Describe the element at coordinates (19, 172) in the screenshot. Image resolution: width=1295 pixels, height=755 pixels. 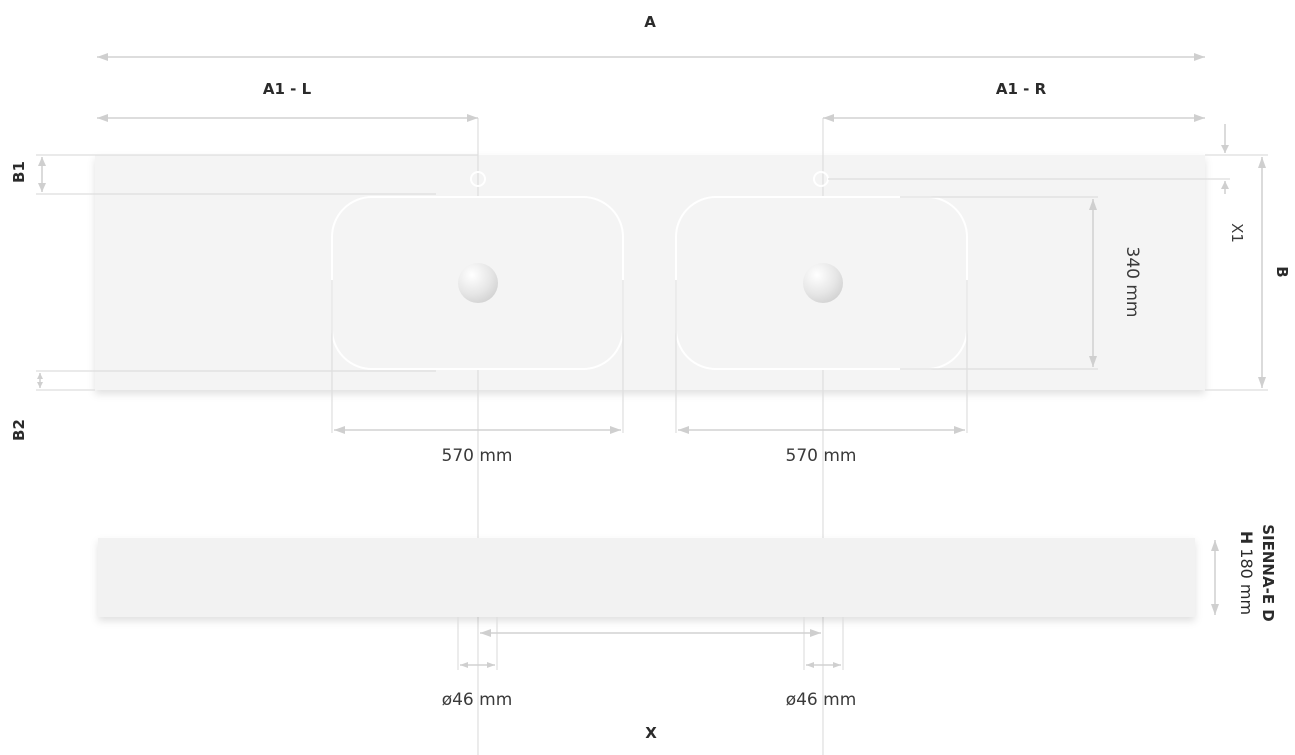
I see `label-b1: B1` at that location.